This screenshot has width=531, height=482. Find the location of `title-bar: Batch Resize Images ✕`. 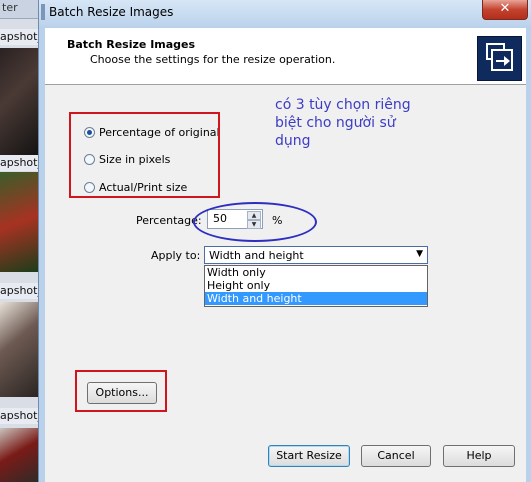

title-bar: Batch Resize Images ✕ is located at coordinates (285, 13).